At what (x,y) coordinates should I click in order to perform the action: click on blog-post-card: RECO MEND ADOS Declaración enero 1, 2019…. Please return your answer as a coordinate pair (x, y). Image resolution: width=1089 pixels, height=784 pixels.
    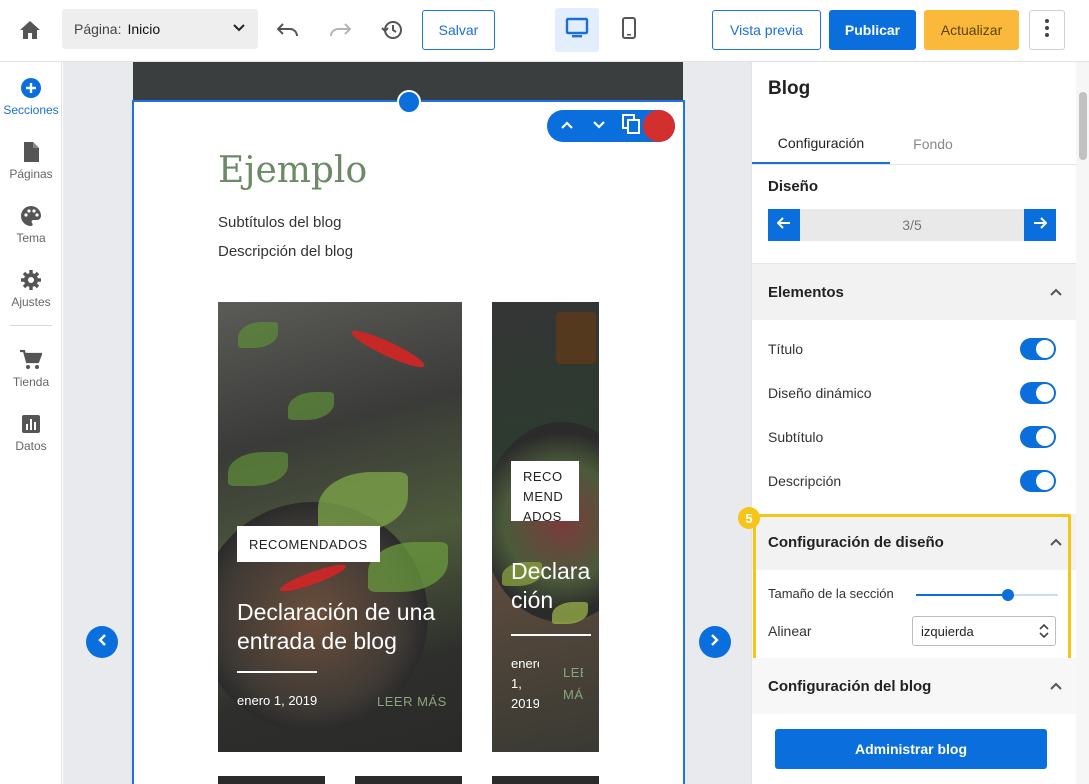
    Looking at the image, I should click on (545, 527).